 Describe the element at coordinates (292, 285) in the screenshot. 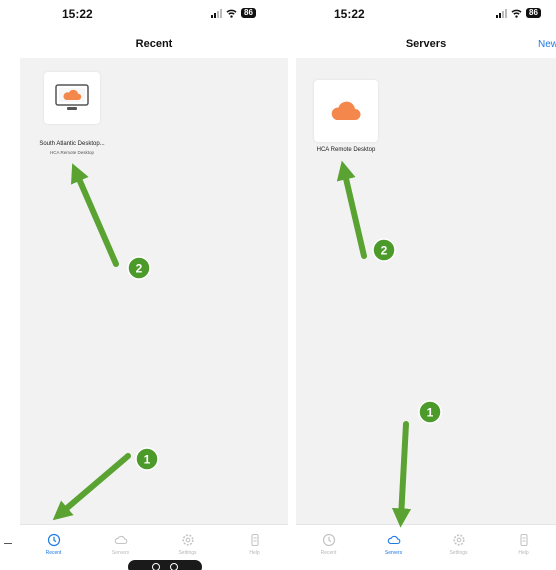

I see `screen-divider` at that location.